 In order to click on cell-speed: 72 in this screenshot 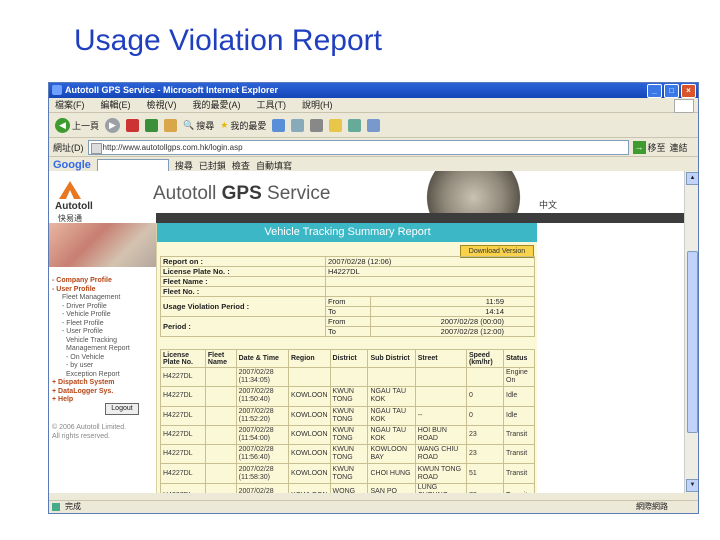, I will do `click(485, 487)`.